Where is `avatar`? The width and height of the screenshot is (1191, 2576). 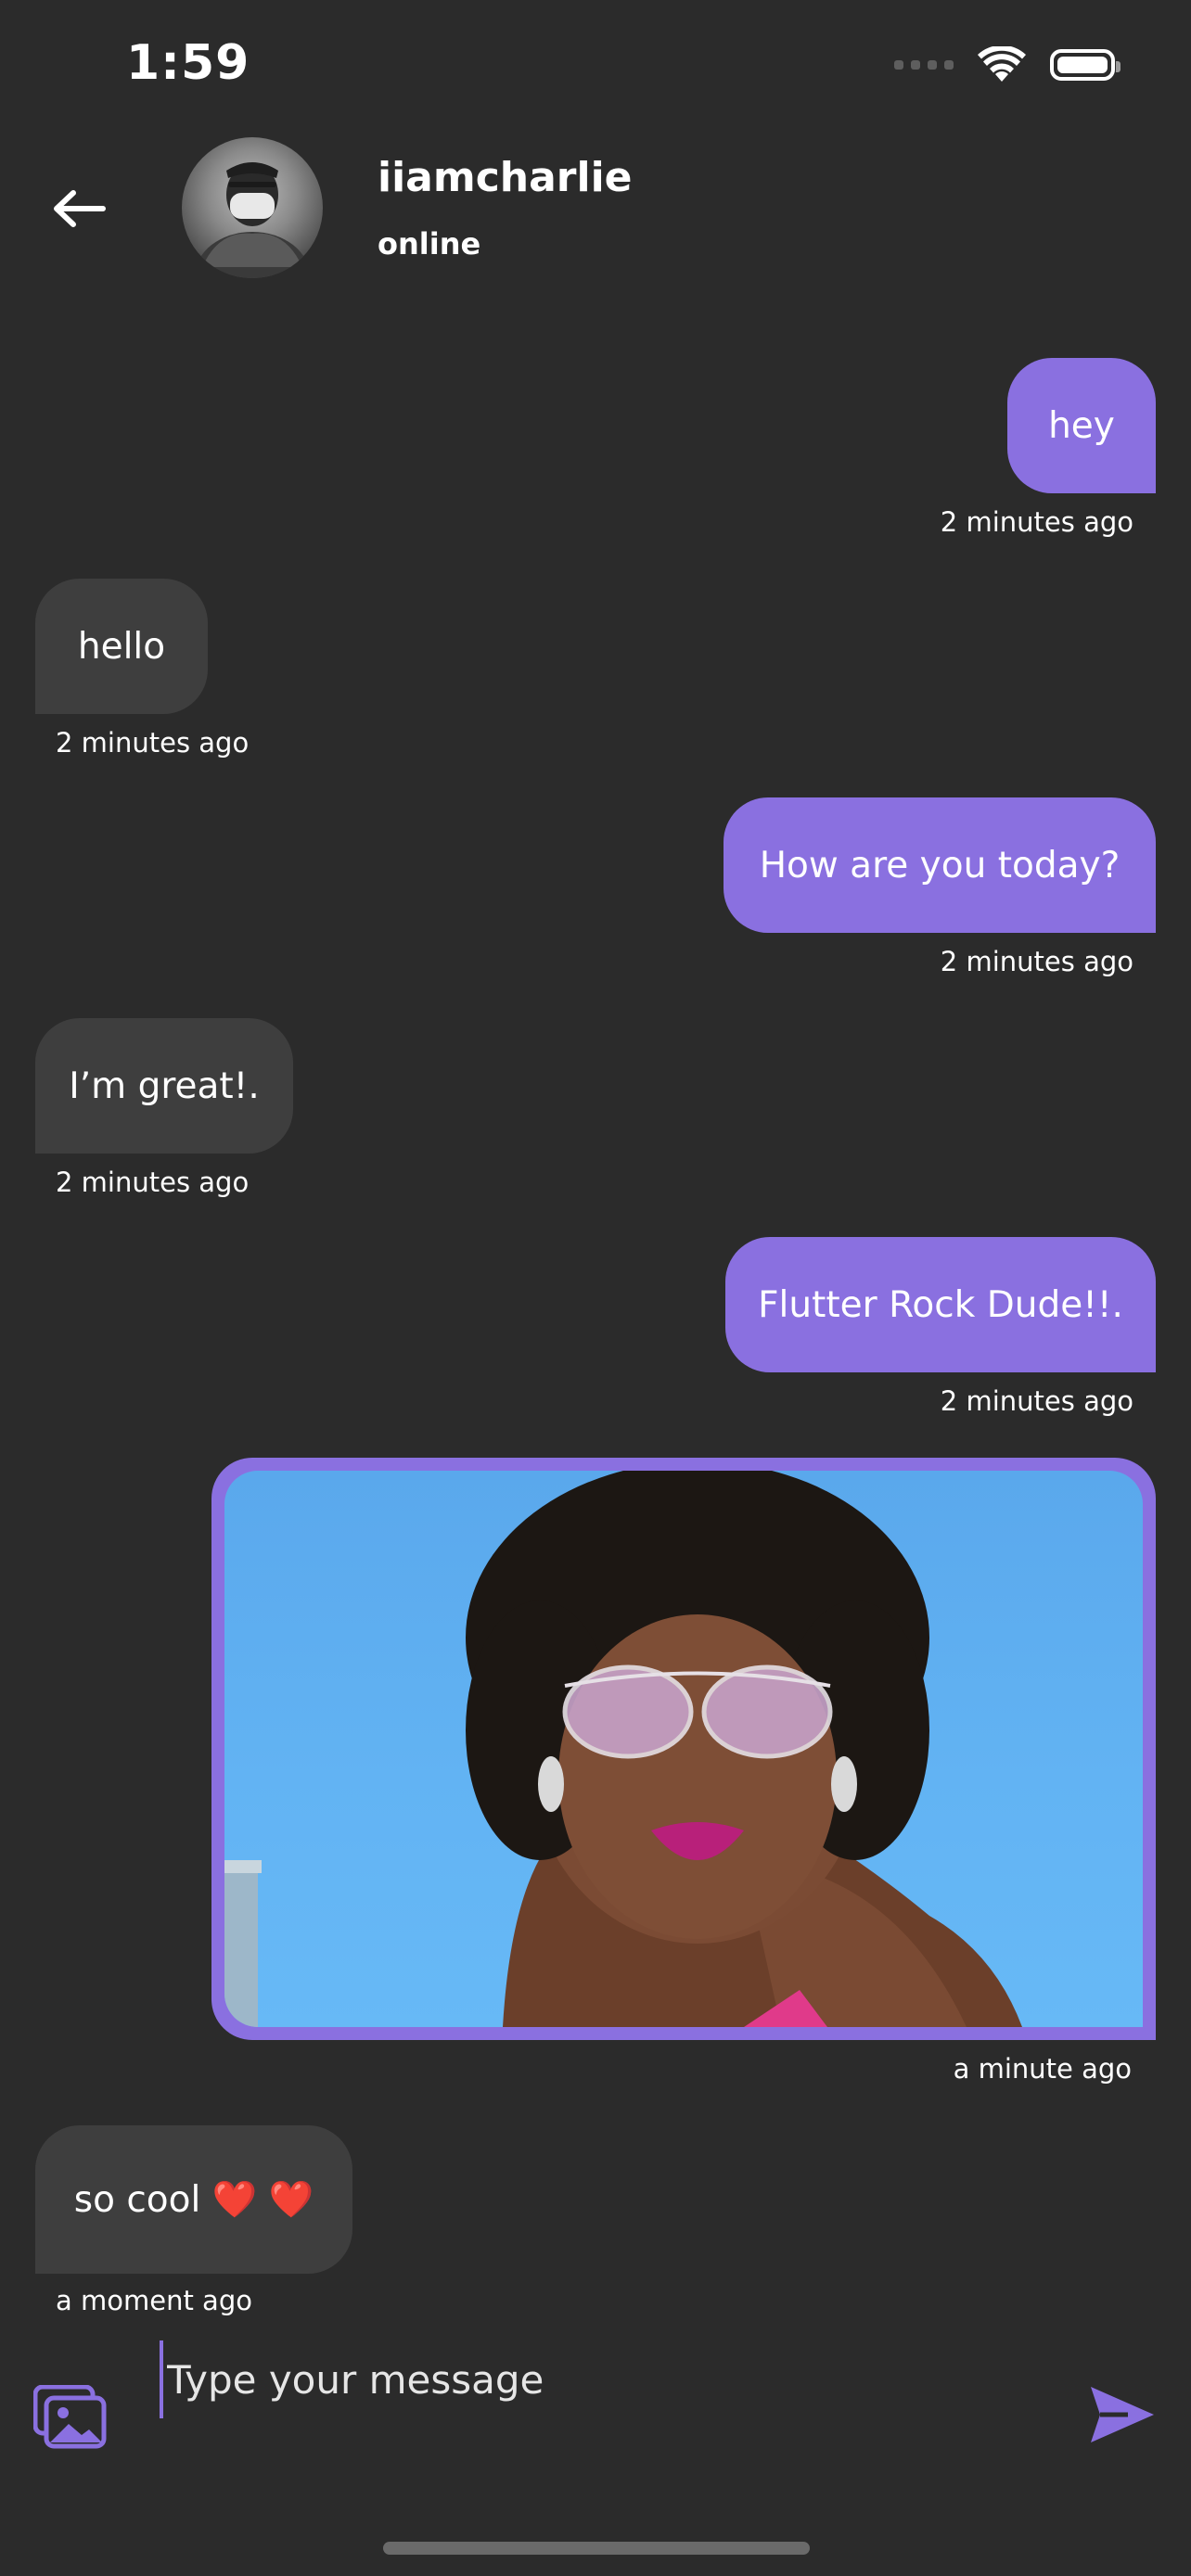
avatar is located at coordinates (252, 207).